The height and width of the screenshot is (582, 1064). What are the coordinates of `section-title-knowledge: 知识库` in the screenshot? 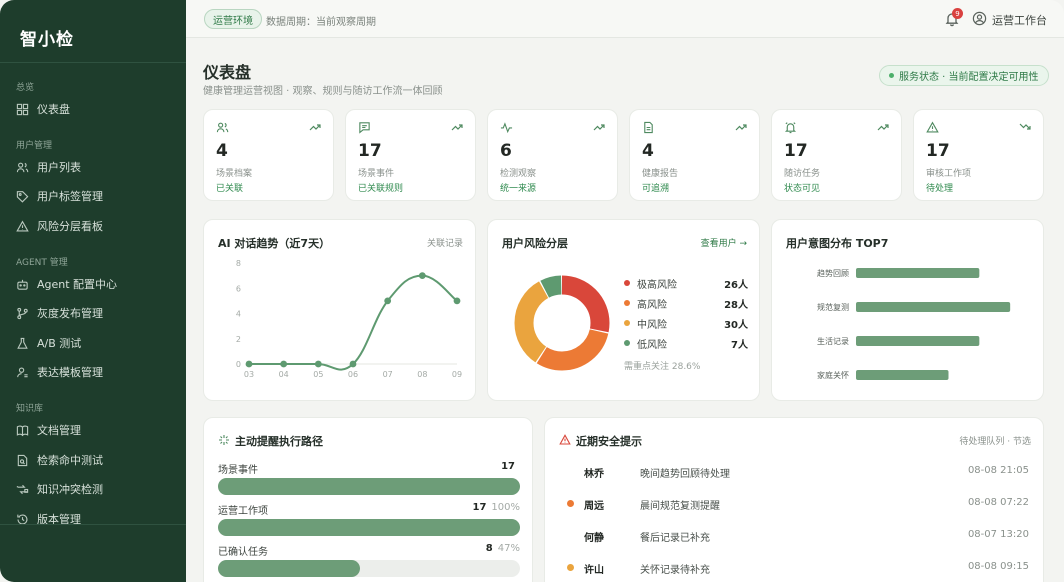 It's located at (30, 409).